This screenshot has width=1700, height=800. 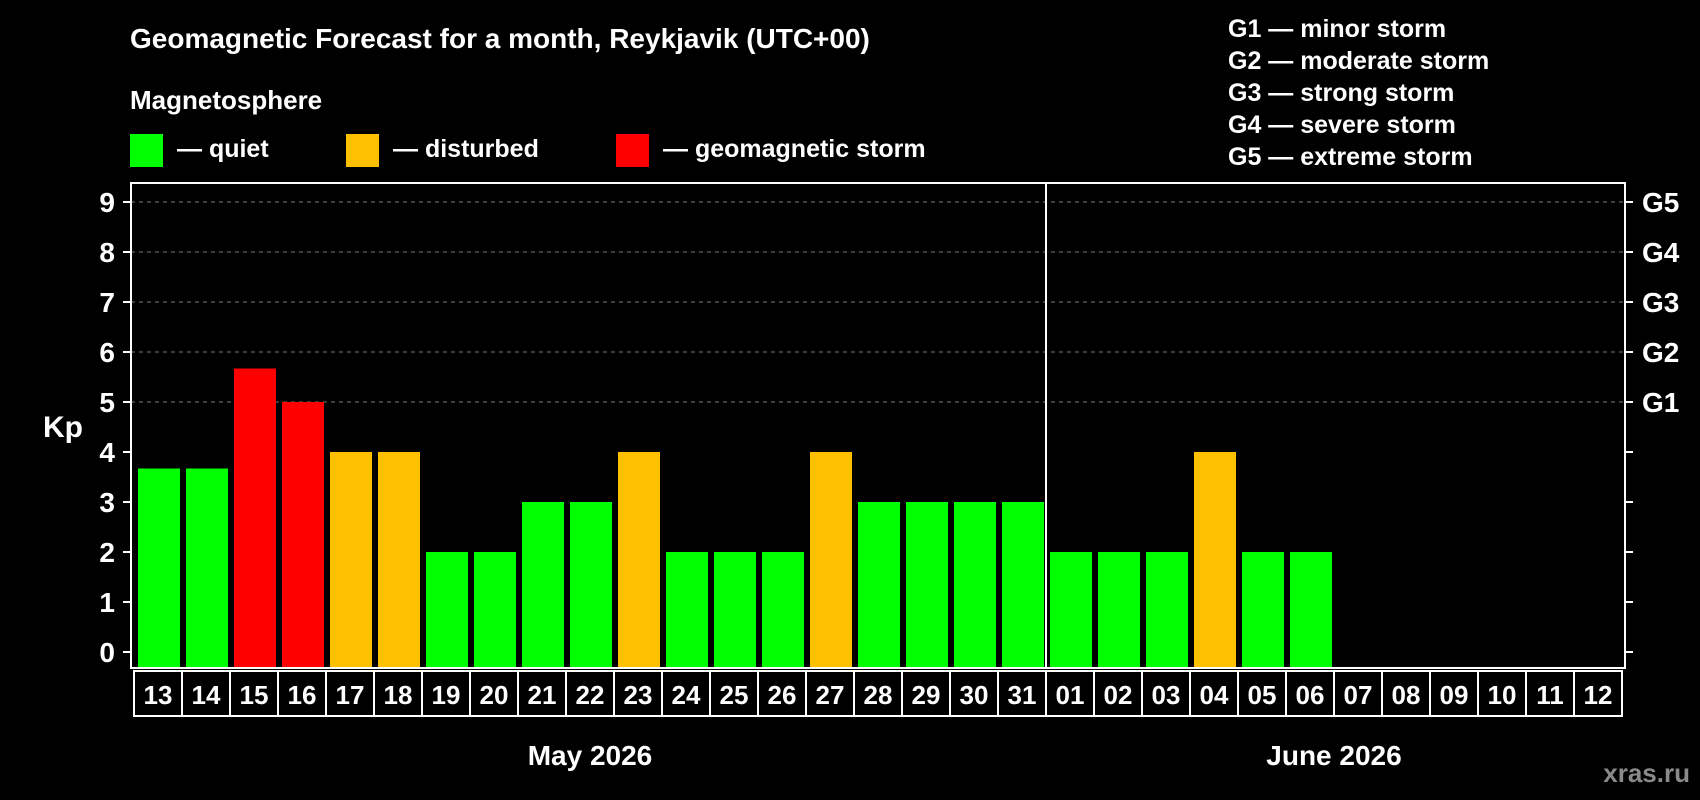 What do you see at coordinates (1550, 695) in the screenshot?
I see `x-tick-label: 11` at bounding box center [1550, 695].